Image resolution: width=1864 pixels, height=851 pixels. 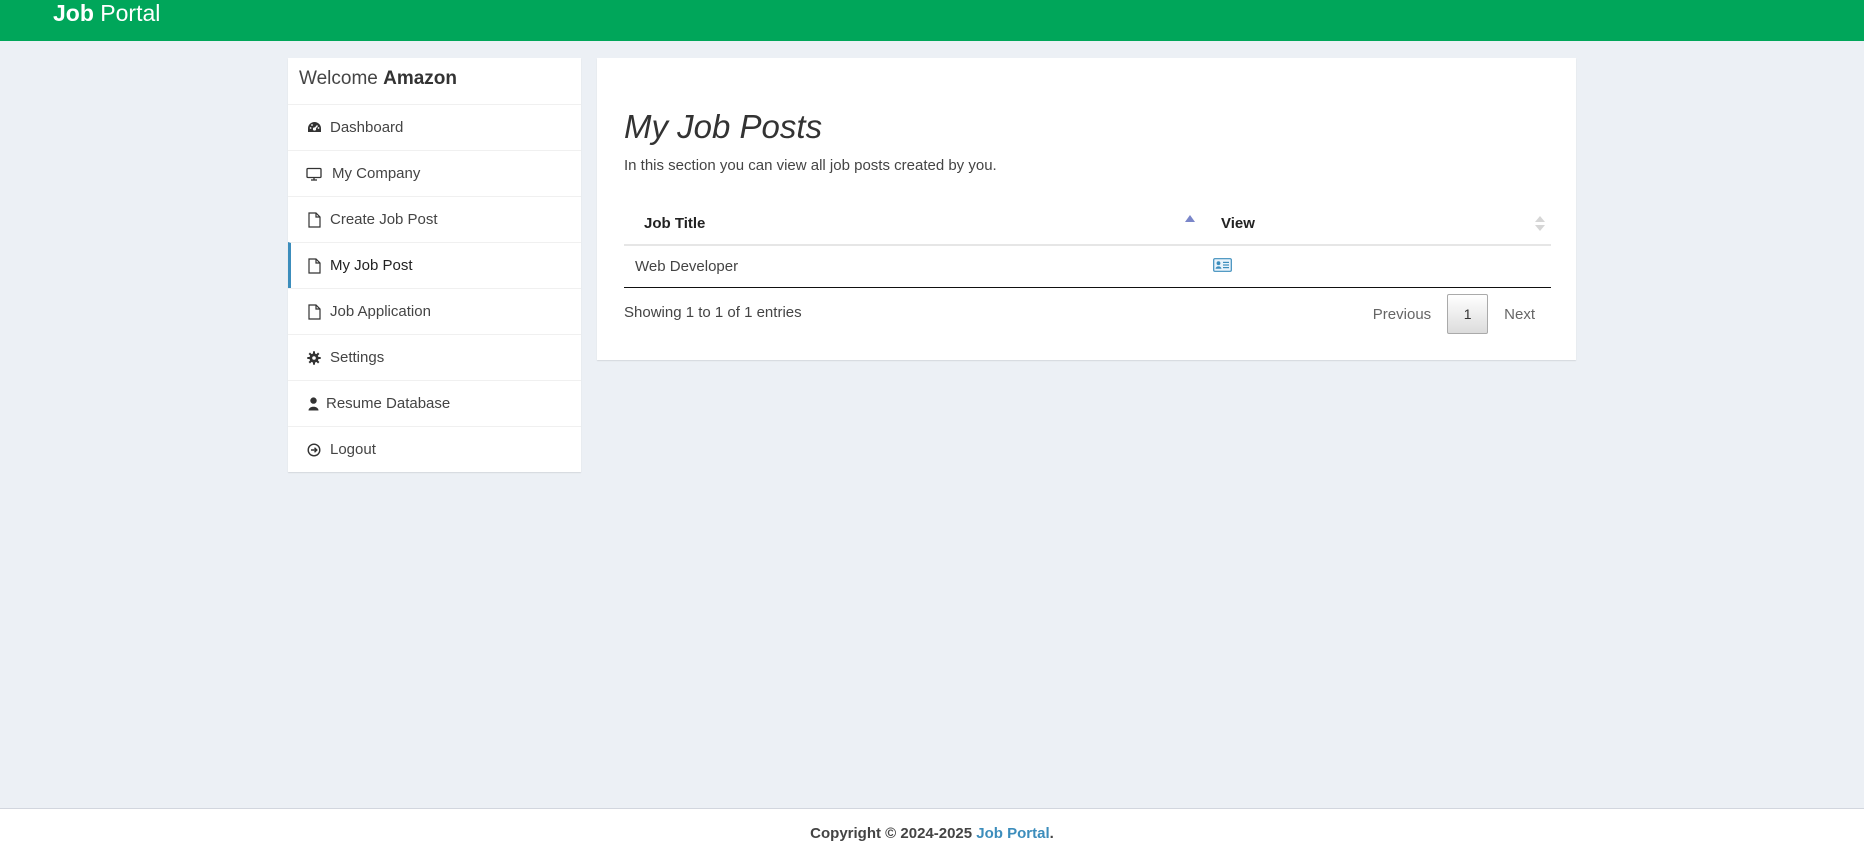 I want to click on user-icon, so click(x=313, y=404).